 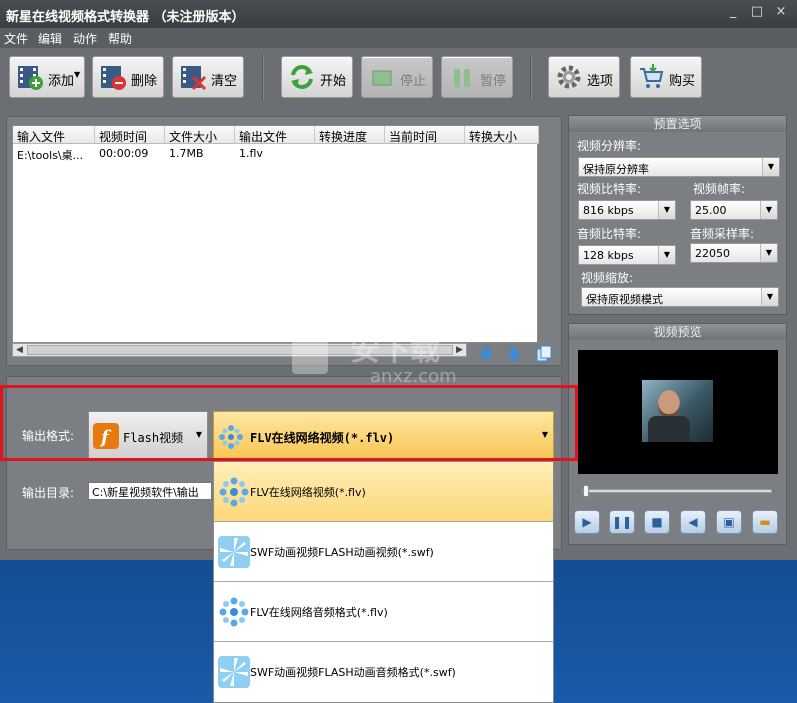 What do you see at coordinates (609, 146) in the screenshot?
I see `resolution-label: 视频分辨率:` at bounding box center [609, 146].